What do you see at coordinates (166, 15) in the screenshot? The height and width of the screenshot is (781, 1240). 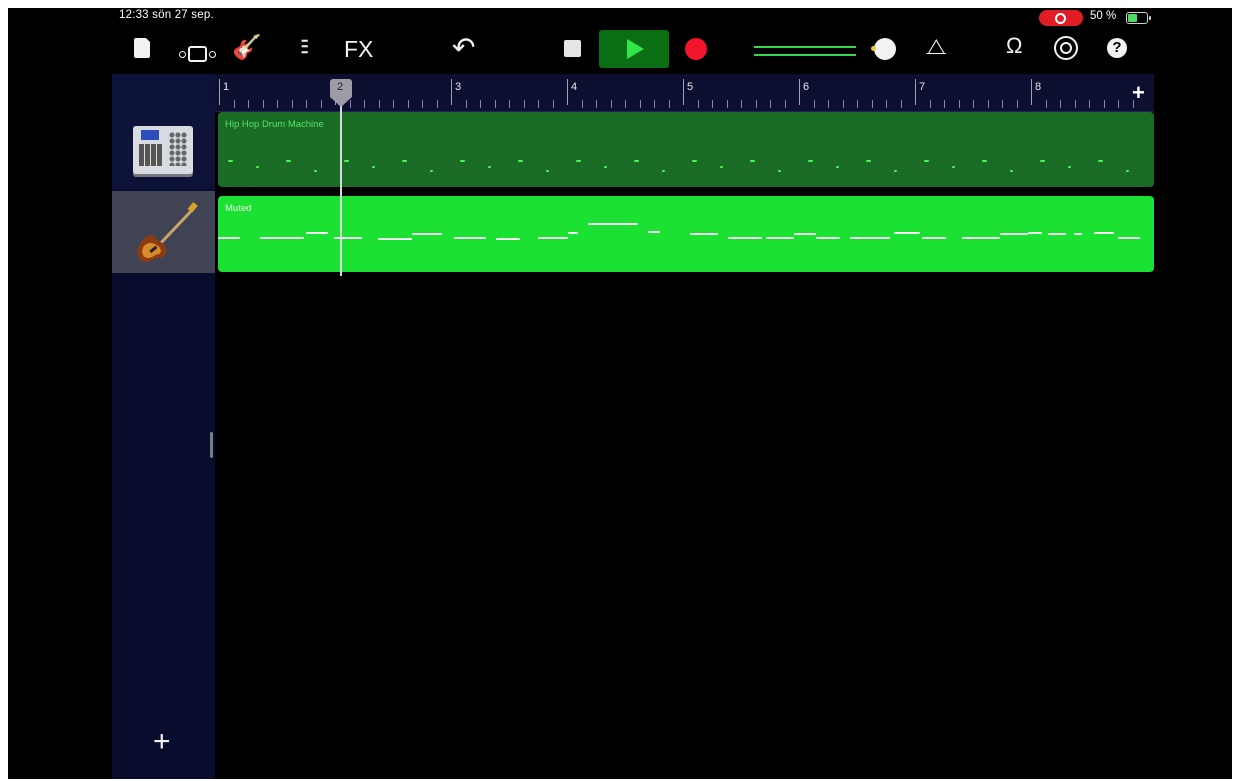 I see `status-time: 12:33 sön 27 sep.` at bounding box center [166, 15].